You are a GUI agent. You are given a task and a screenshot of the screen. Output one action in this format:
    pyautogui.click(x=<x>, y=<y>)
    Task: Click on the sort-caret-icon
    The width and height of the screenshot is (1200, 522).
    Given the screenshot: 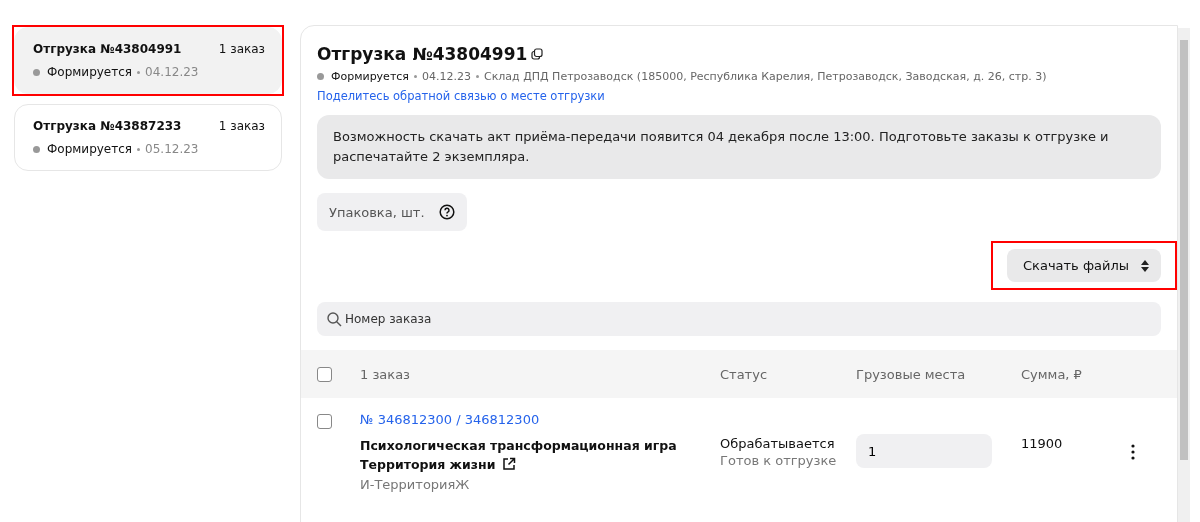 What is the action you would take?
    pyautogui.click(x=1145, y=265)
    